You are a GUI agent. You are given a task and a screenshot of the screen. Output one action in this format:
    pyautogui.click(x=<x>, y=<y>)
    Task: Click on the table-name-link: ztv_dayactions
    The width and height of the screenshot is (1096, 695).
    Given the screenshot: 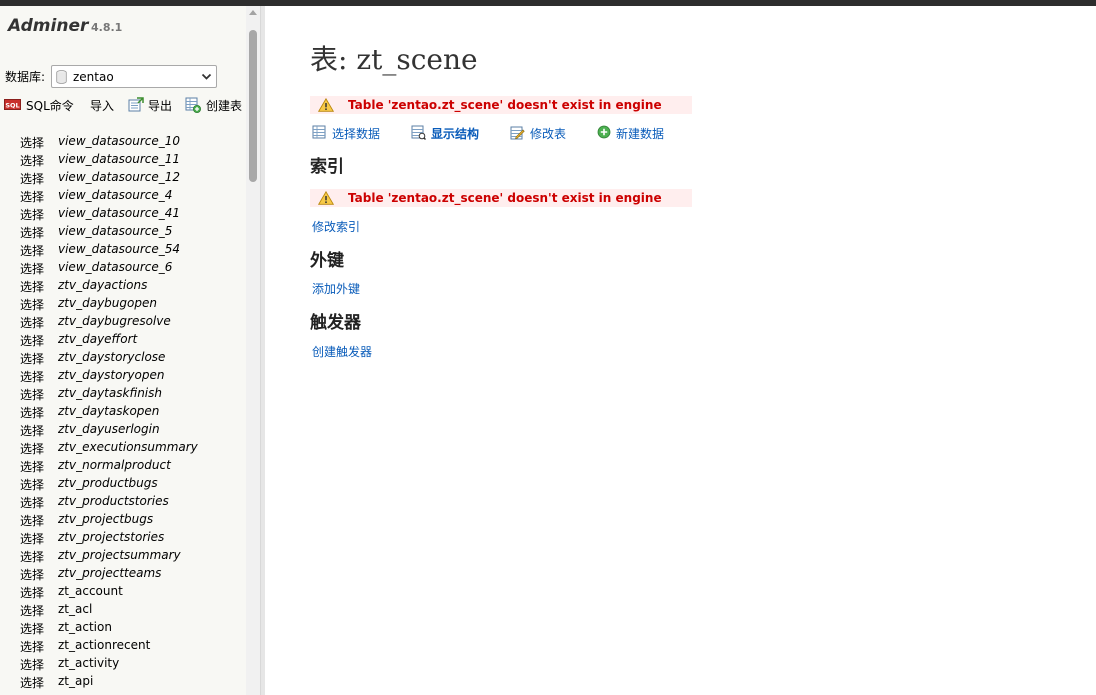 What is the action you would take?
    pyautogui.click(x=102, y=285)
    